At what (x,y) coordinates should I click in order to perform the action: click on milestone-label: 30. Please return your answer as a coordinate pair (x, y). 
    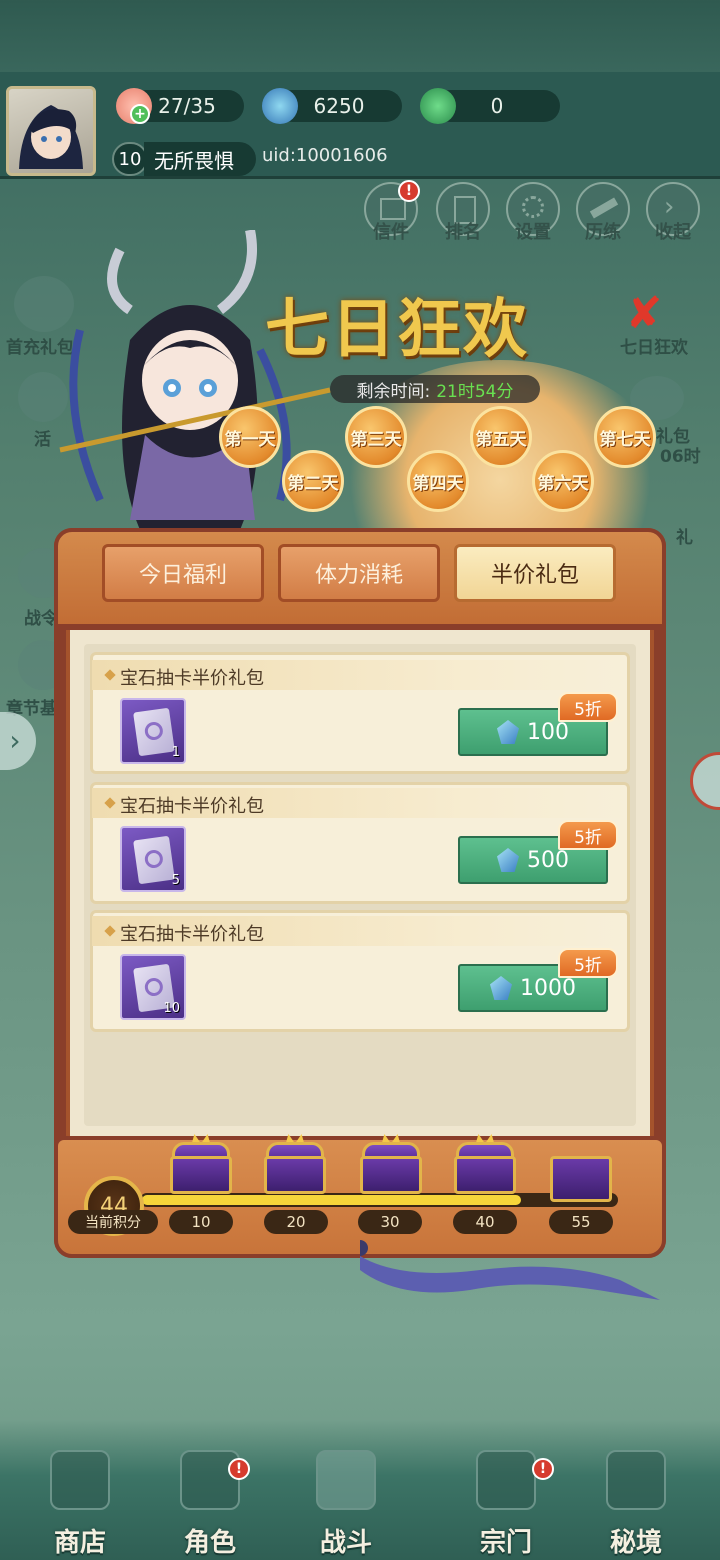
    Looking at the image, I should click on (390, 1222).